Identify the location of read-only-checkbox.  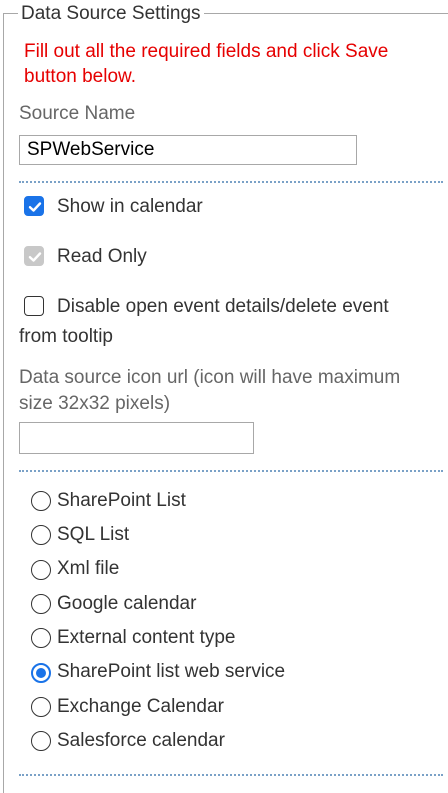
(34, 256).